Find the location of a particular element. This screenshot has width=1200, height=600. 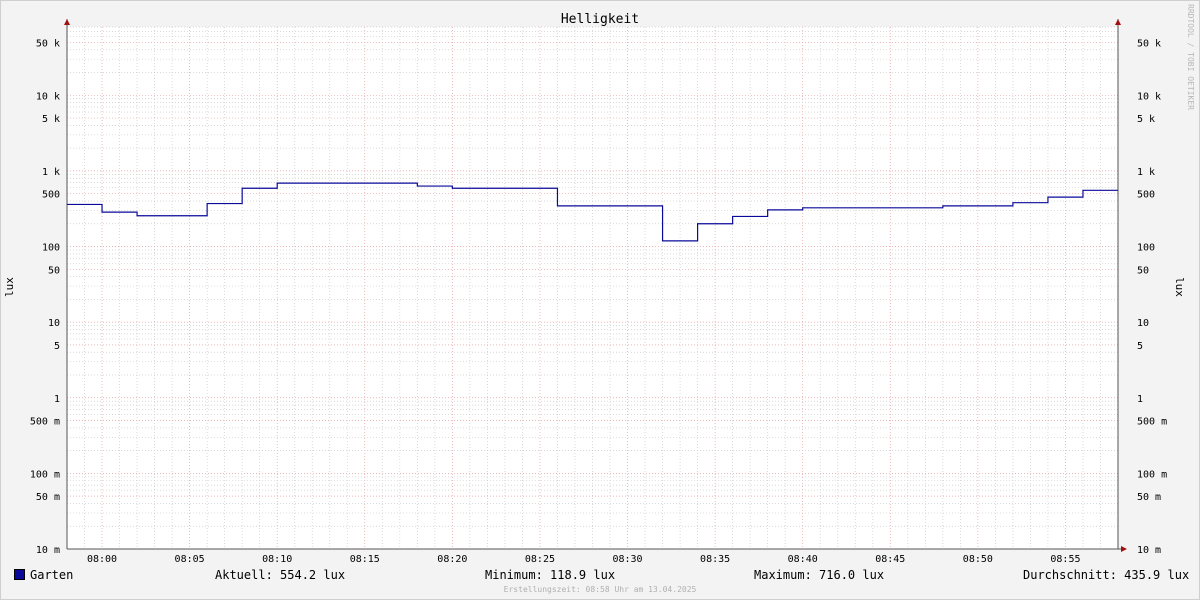

y-tick-label-right: 500 is located at coordinates (1146, 195).